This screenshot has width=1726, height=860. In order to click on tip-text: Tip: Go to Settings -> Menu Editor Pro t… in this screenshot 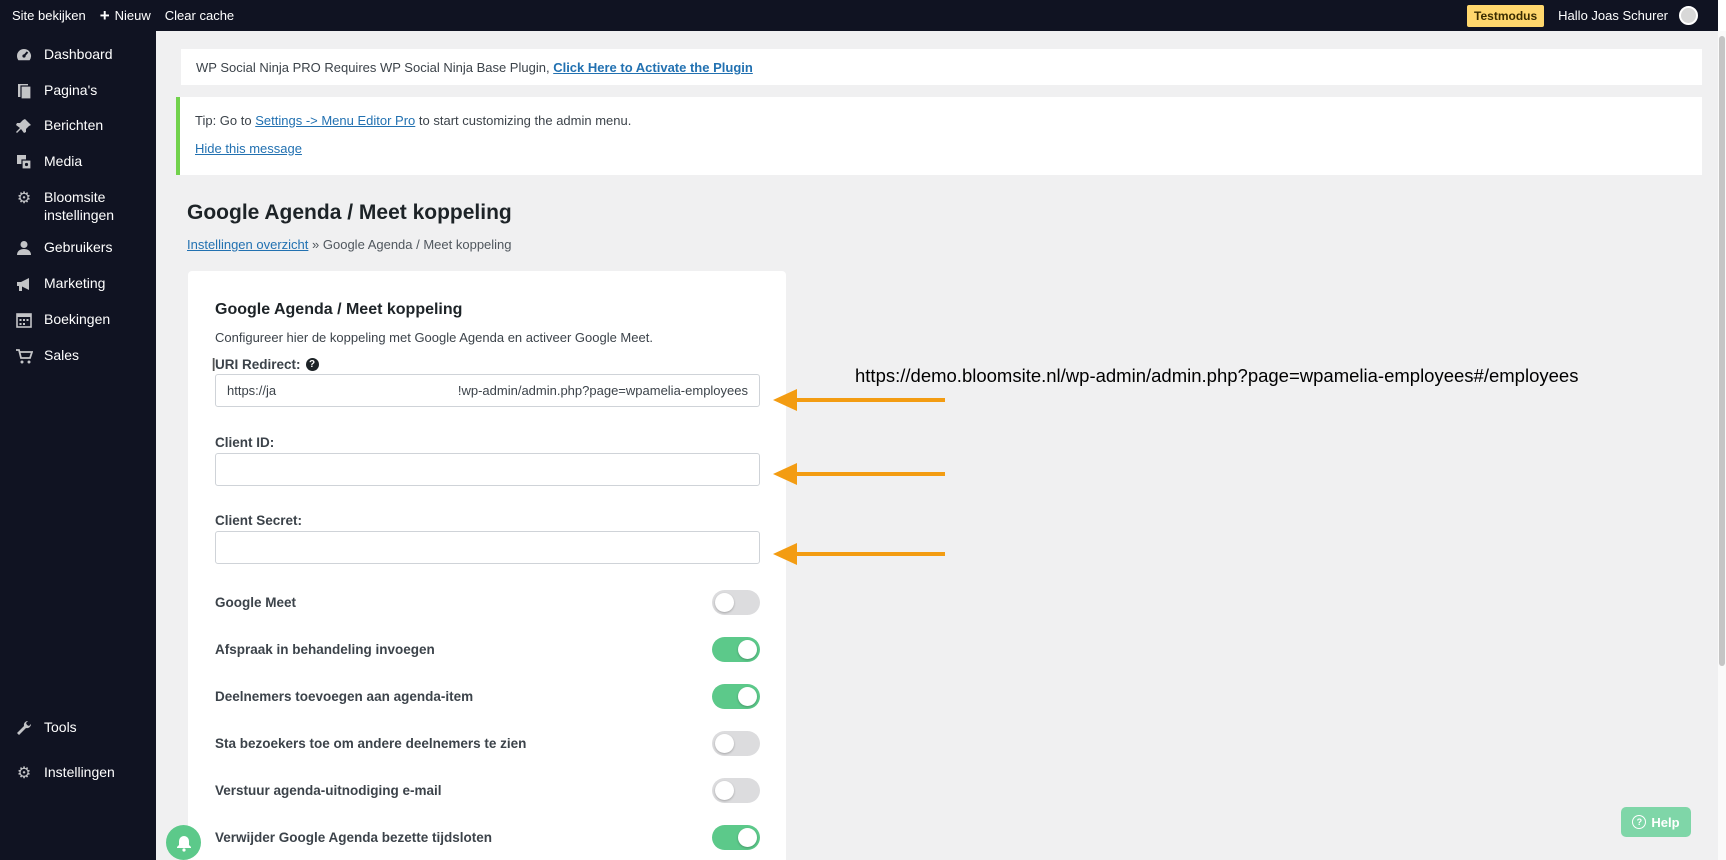, I will do `click(941, 121)`.